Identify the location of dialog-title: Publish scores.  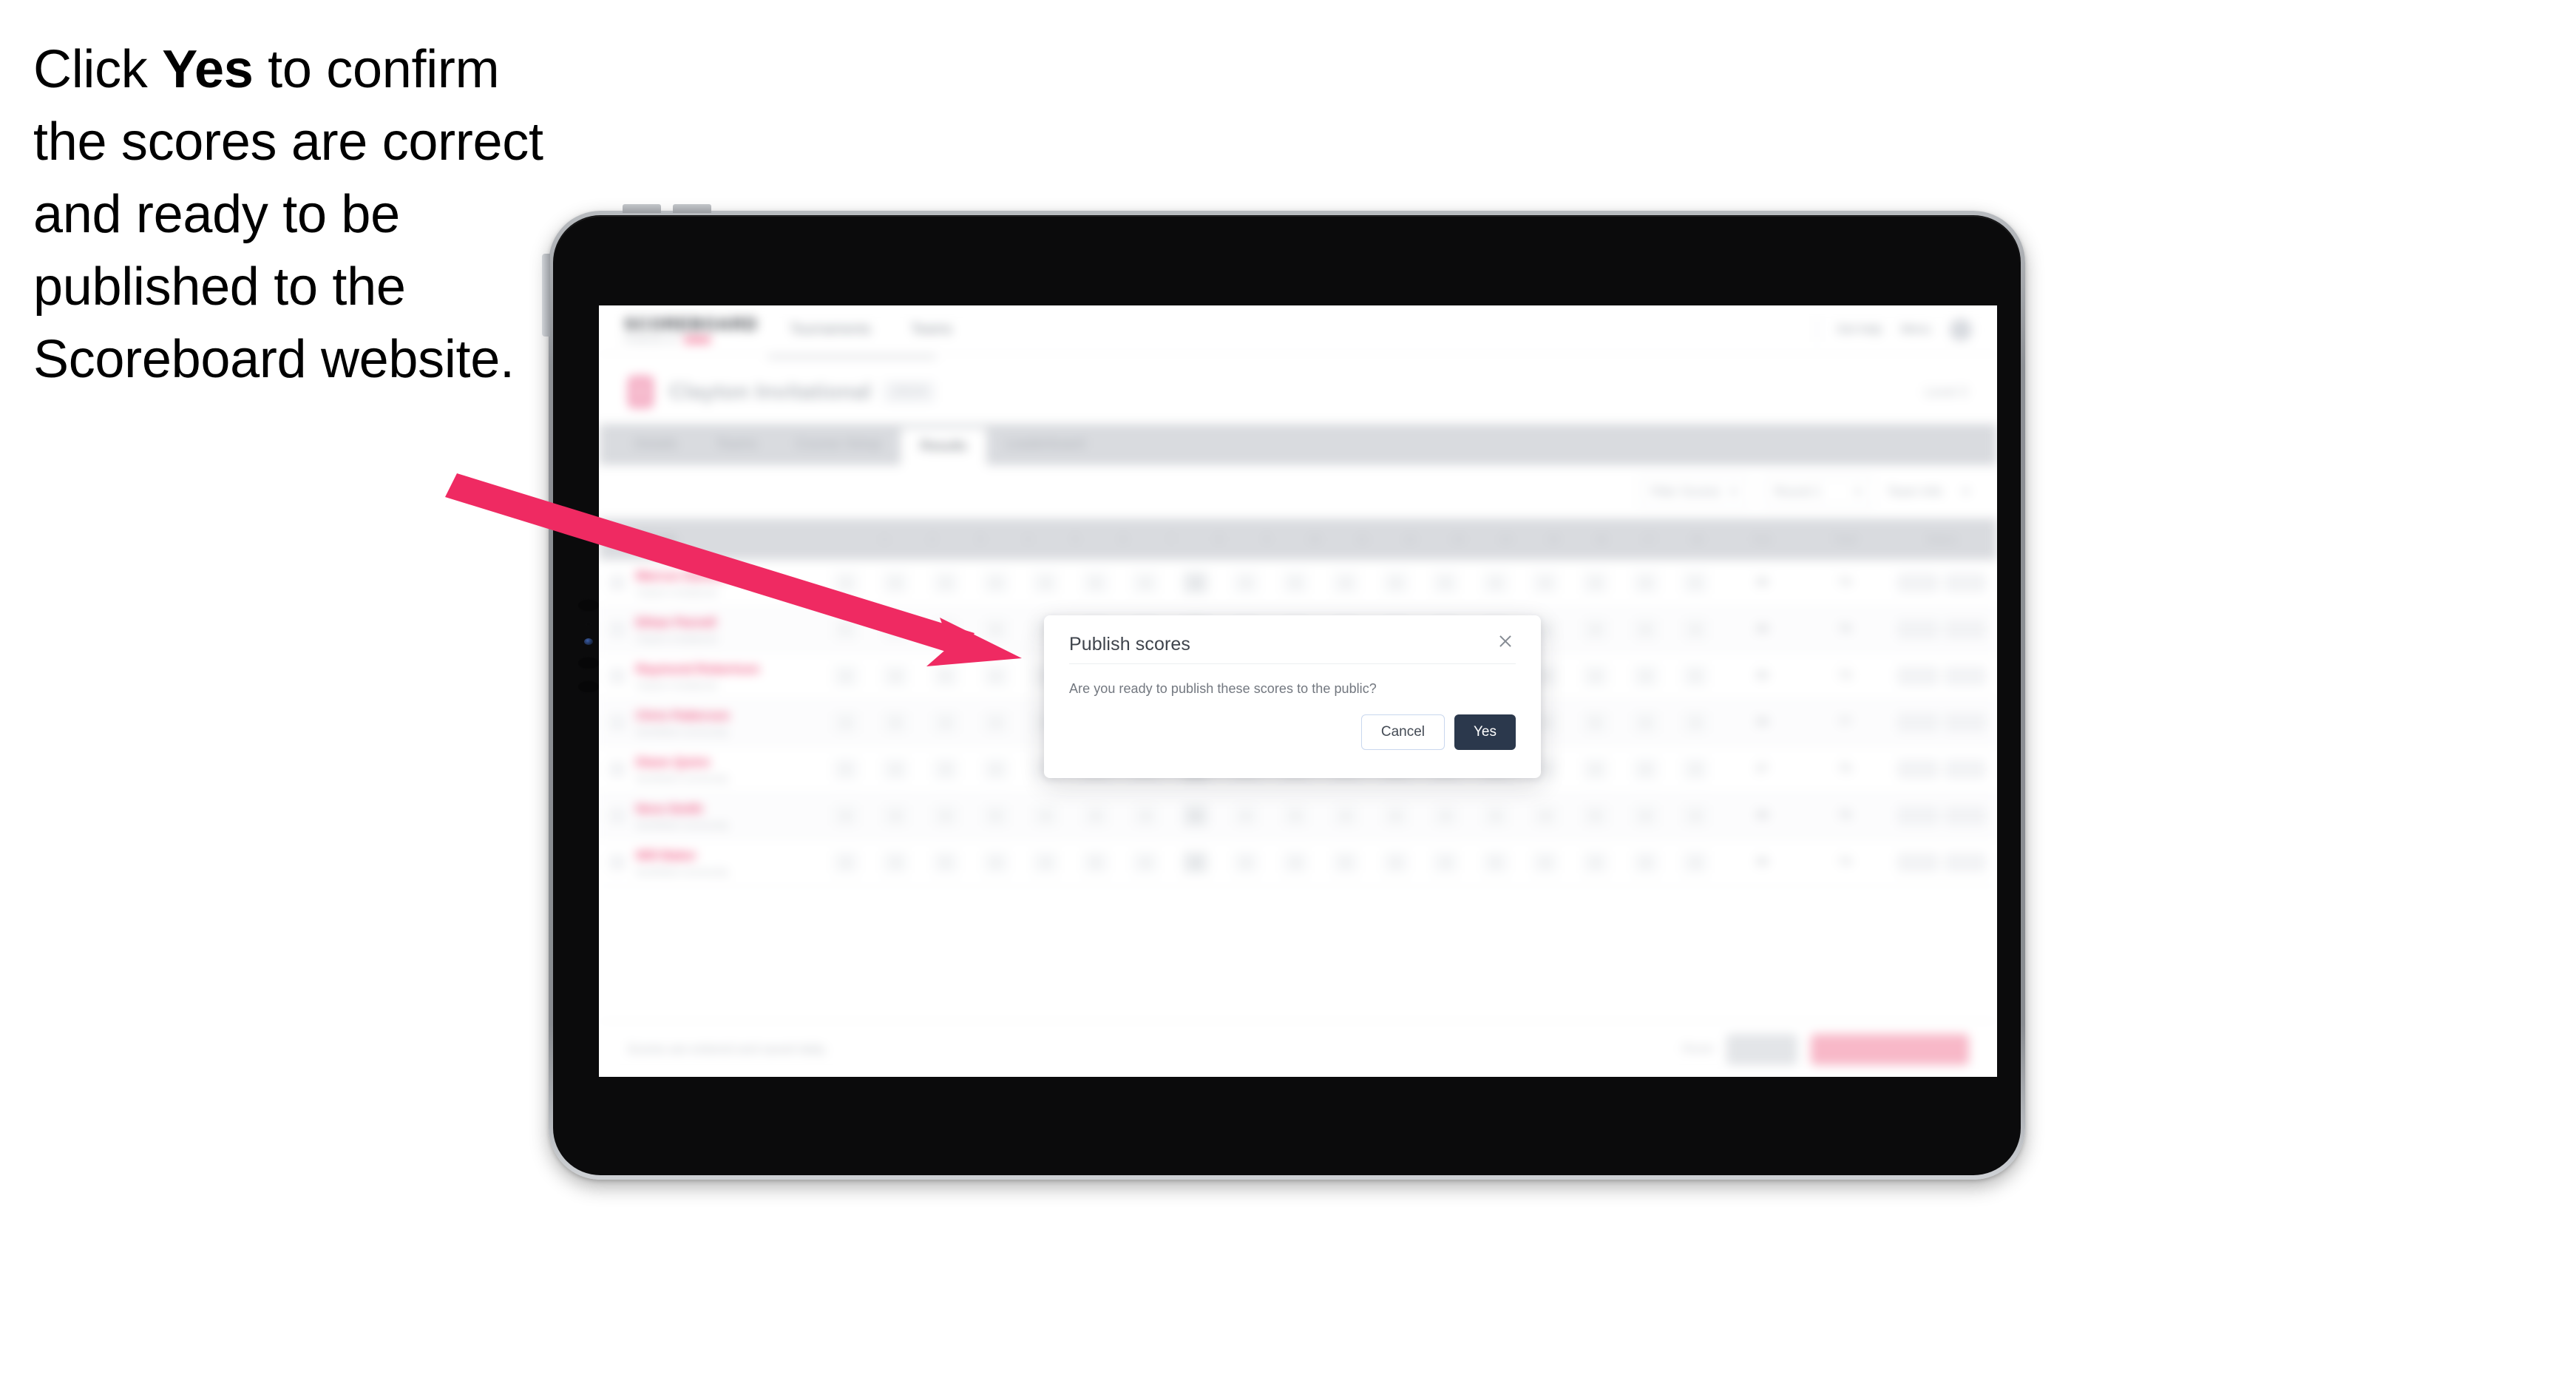
(1129, 644).